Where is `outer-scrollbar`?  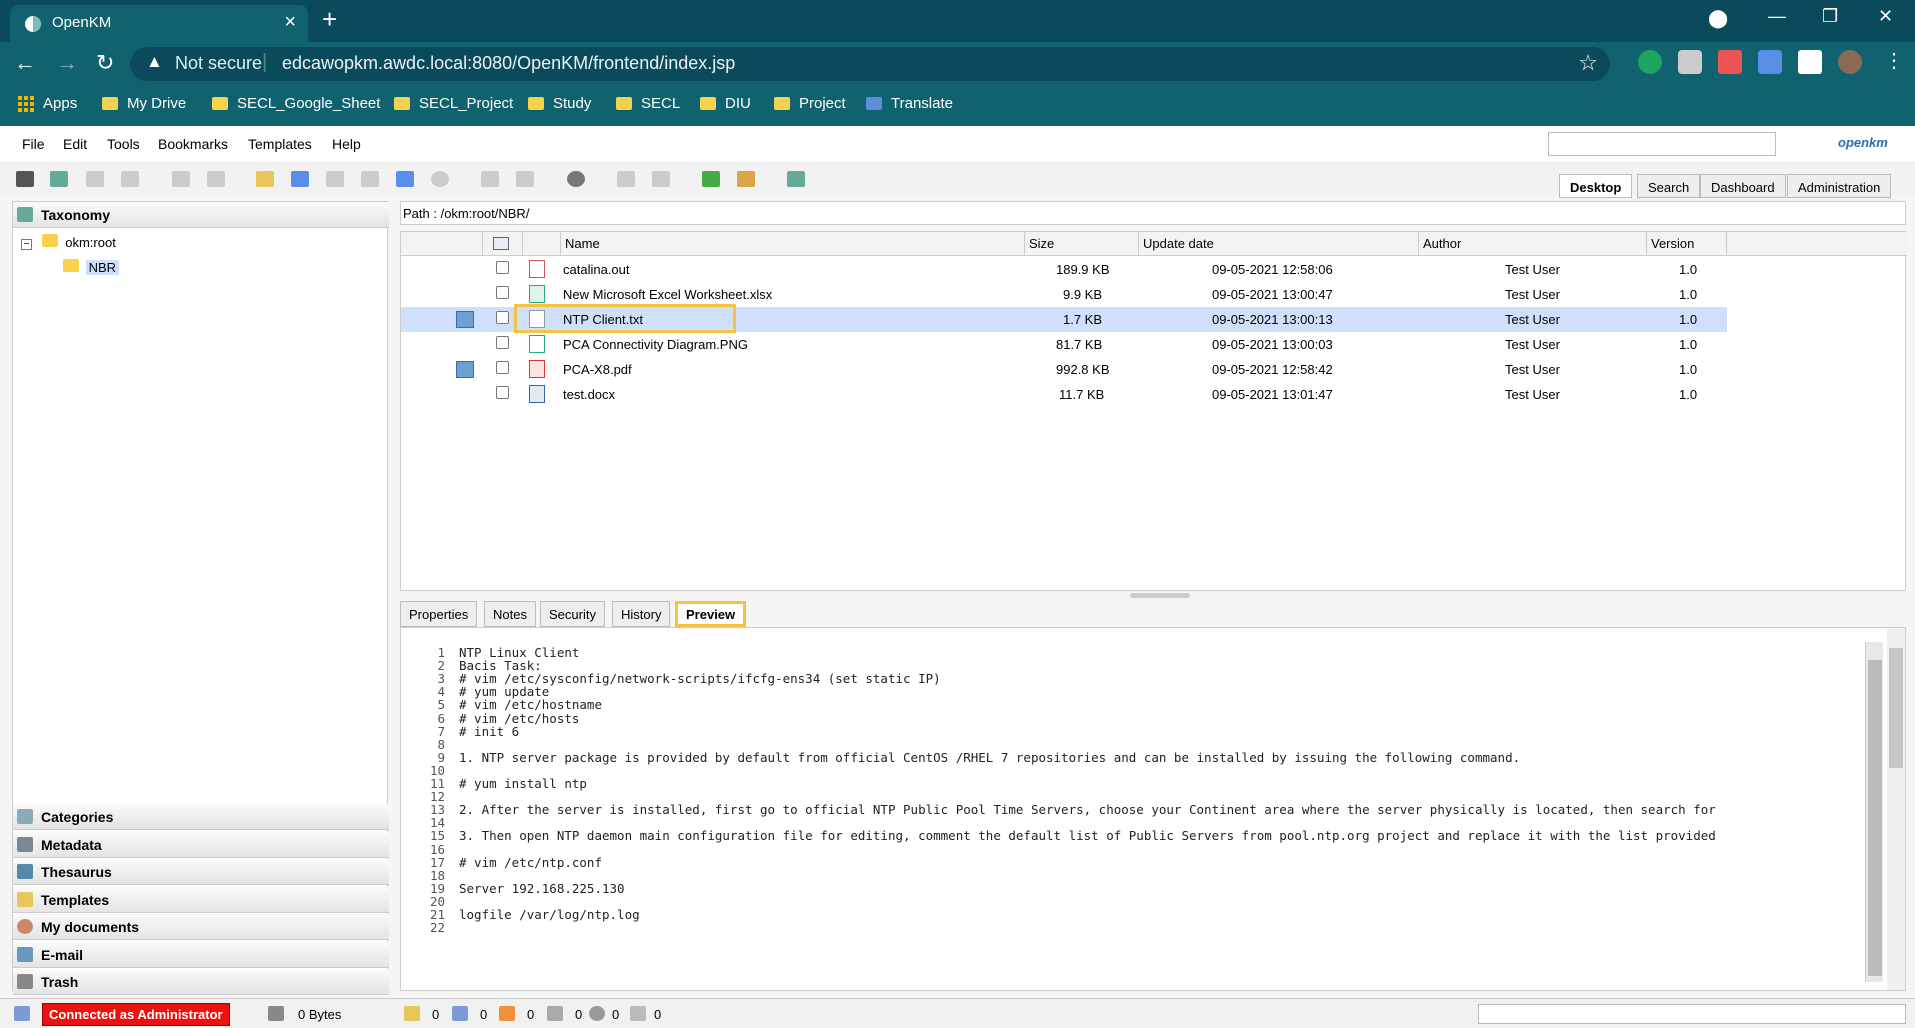 outer-scrollbar is located at coordinates (1896, 809).